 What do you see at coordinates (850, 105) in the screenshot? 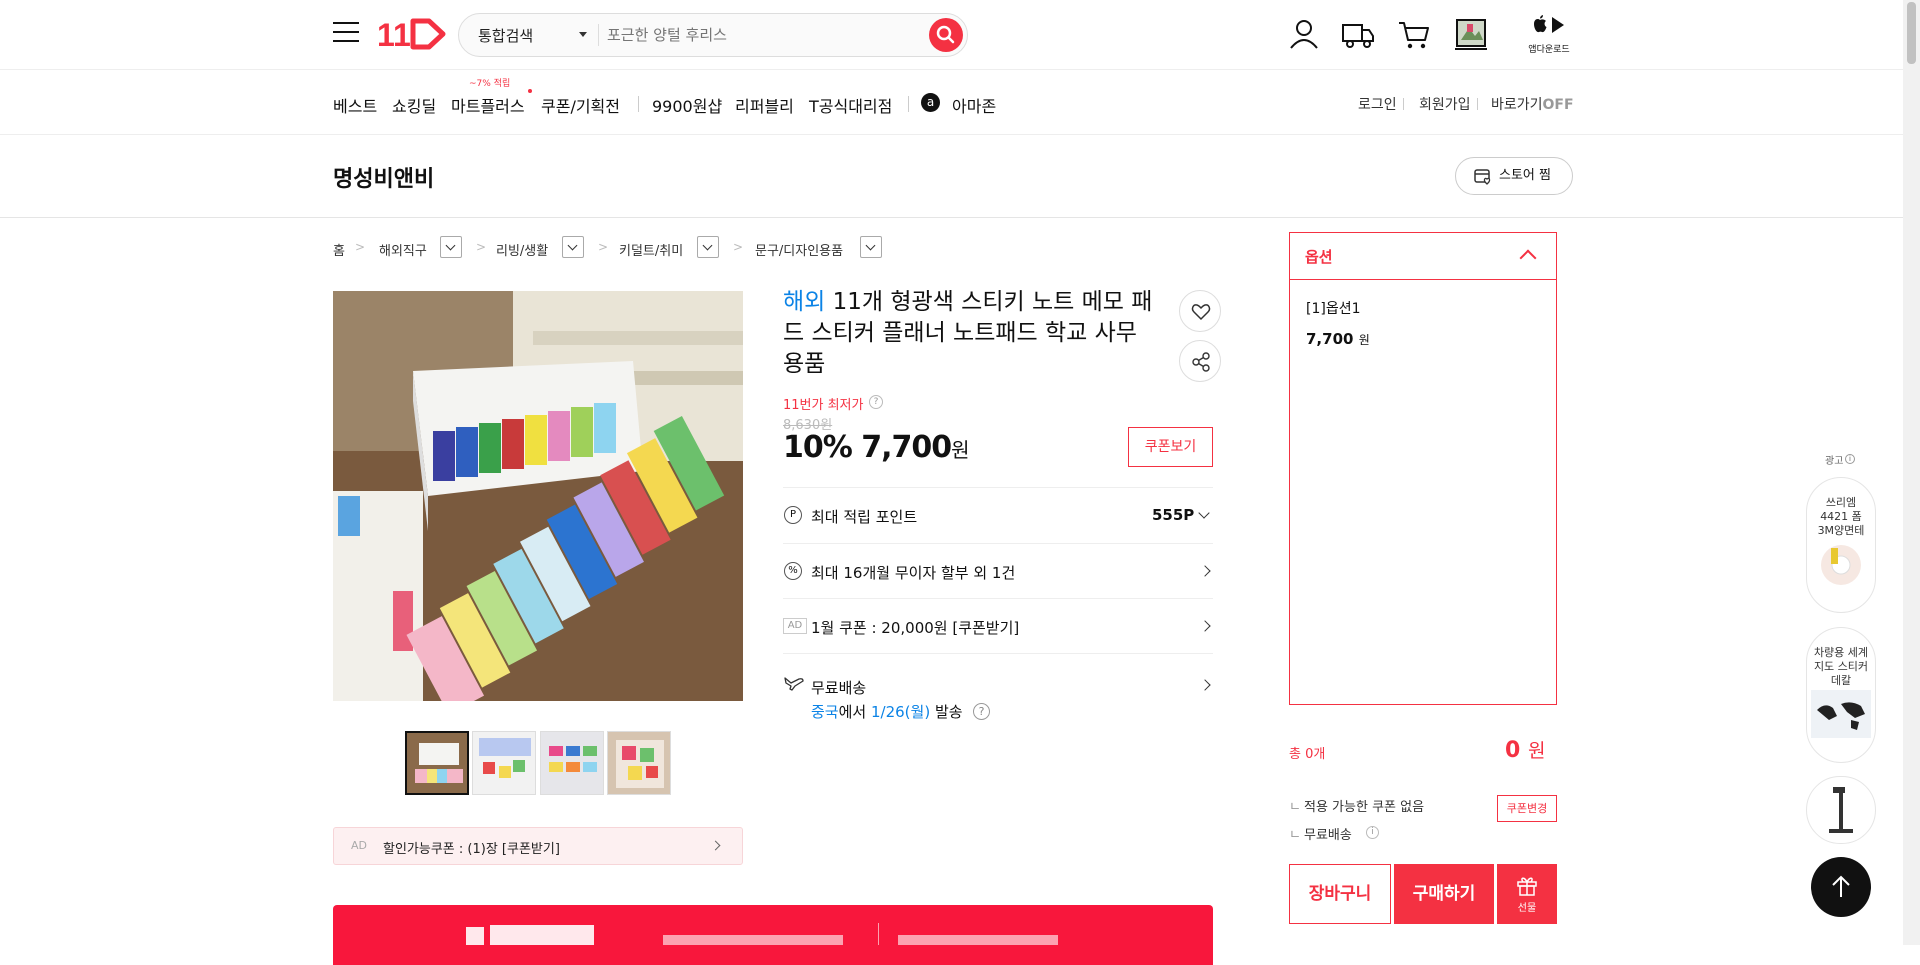
I see `nav-item-t-official: T공식대리점` at bounding box center [850, 105].